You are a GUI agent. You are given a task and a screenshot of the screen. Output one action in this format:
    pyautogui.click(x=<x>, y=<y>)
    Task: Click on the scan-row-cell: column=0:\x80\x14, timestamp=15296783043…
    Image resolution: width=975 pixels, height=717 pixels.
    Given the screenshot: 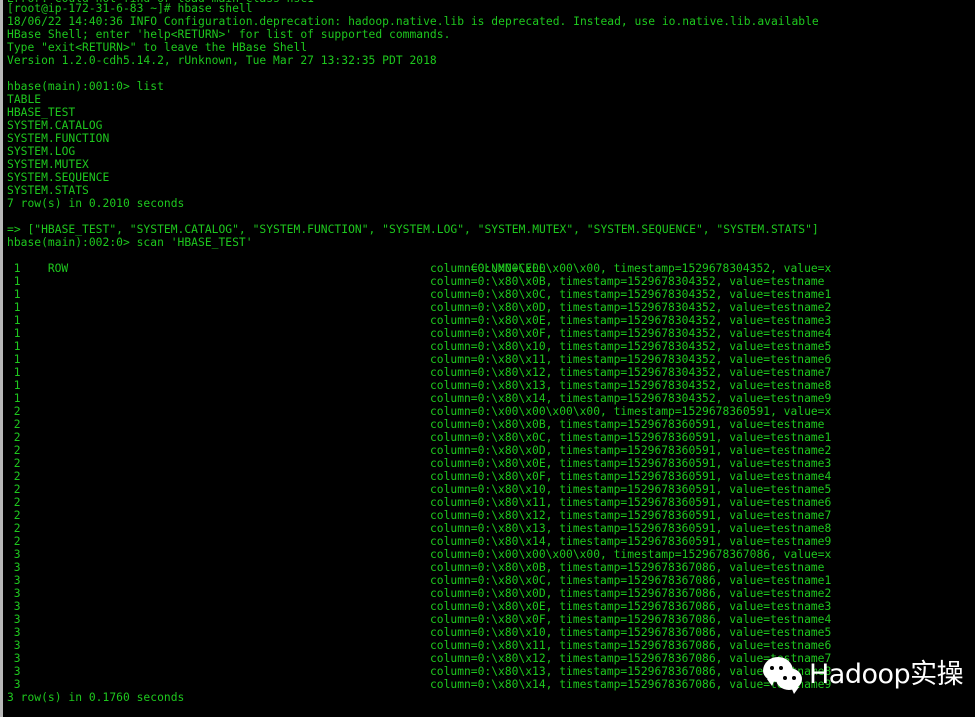 What is the action you would take?
    pyautogui.click(x=631, y=398)
    